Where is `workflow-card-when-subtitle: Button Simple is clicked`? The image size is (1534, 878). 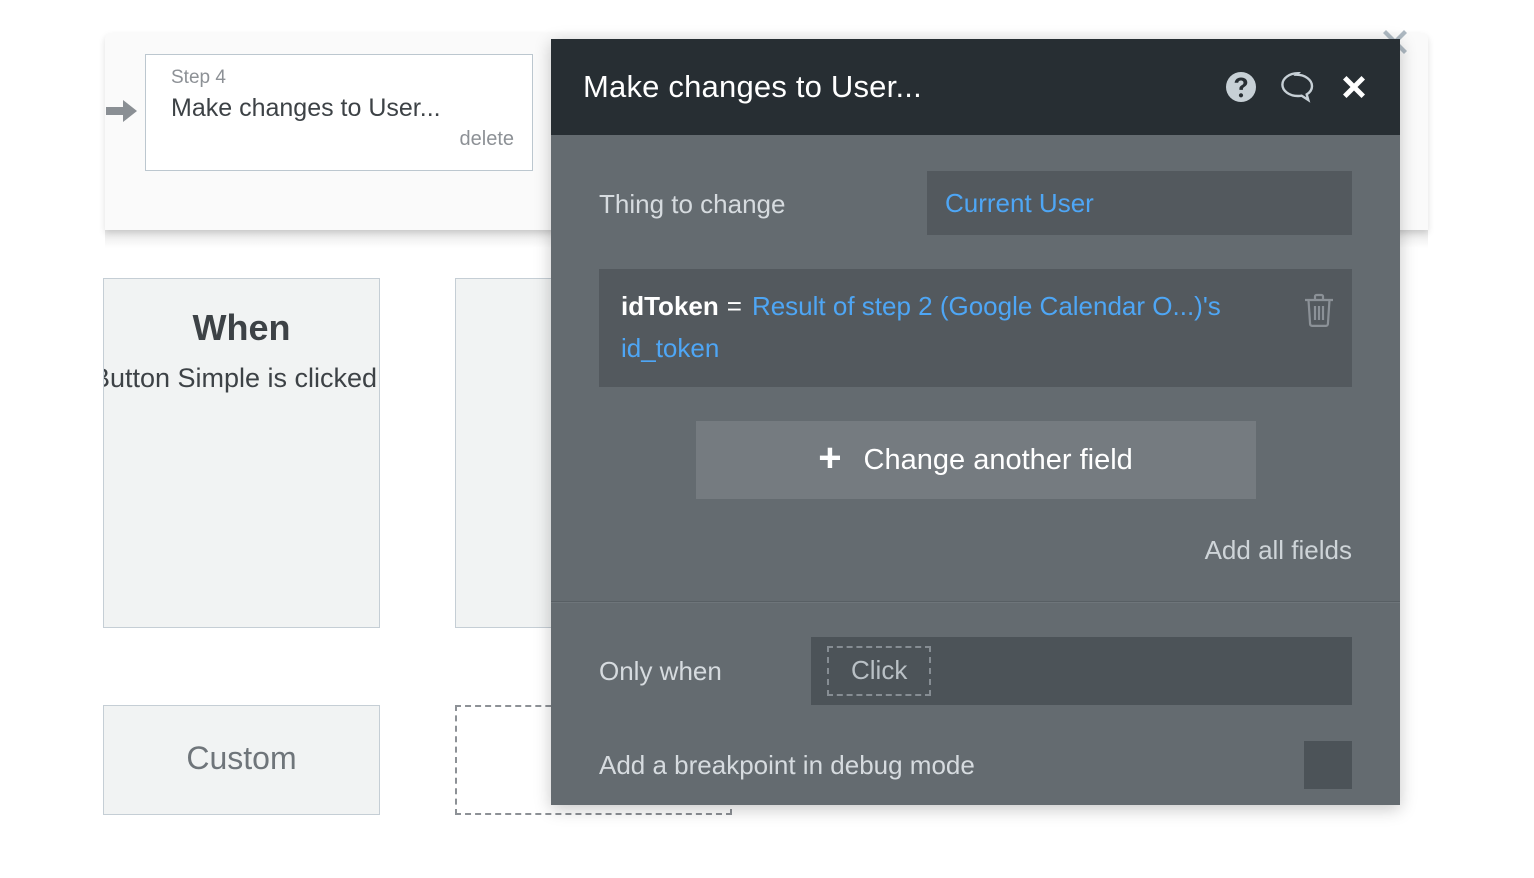
workflow-card-when-subtitle: Button Simple is clicked is located at coordinates (240, 378).